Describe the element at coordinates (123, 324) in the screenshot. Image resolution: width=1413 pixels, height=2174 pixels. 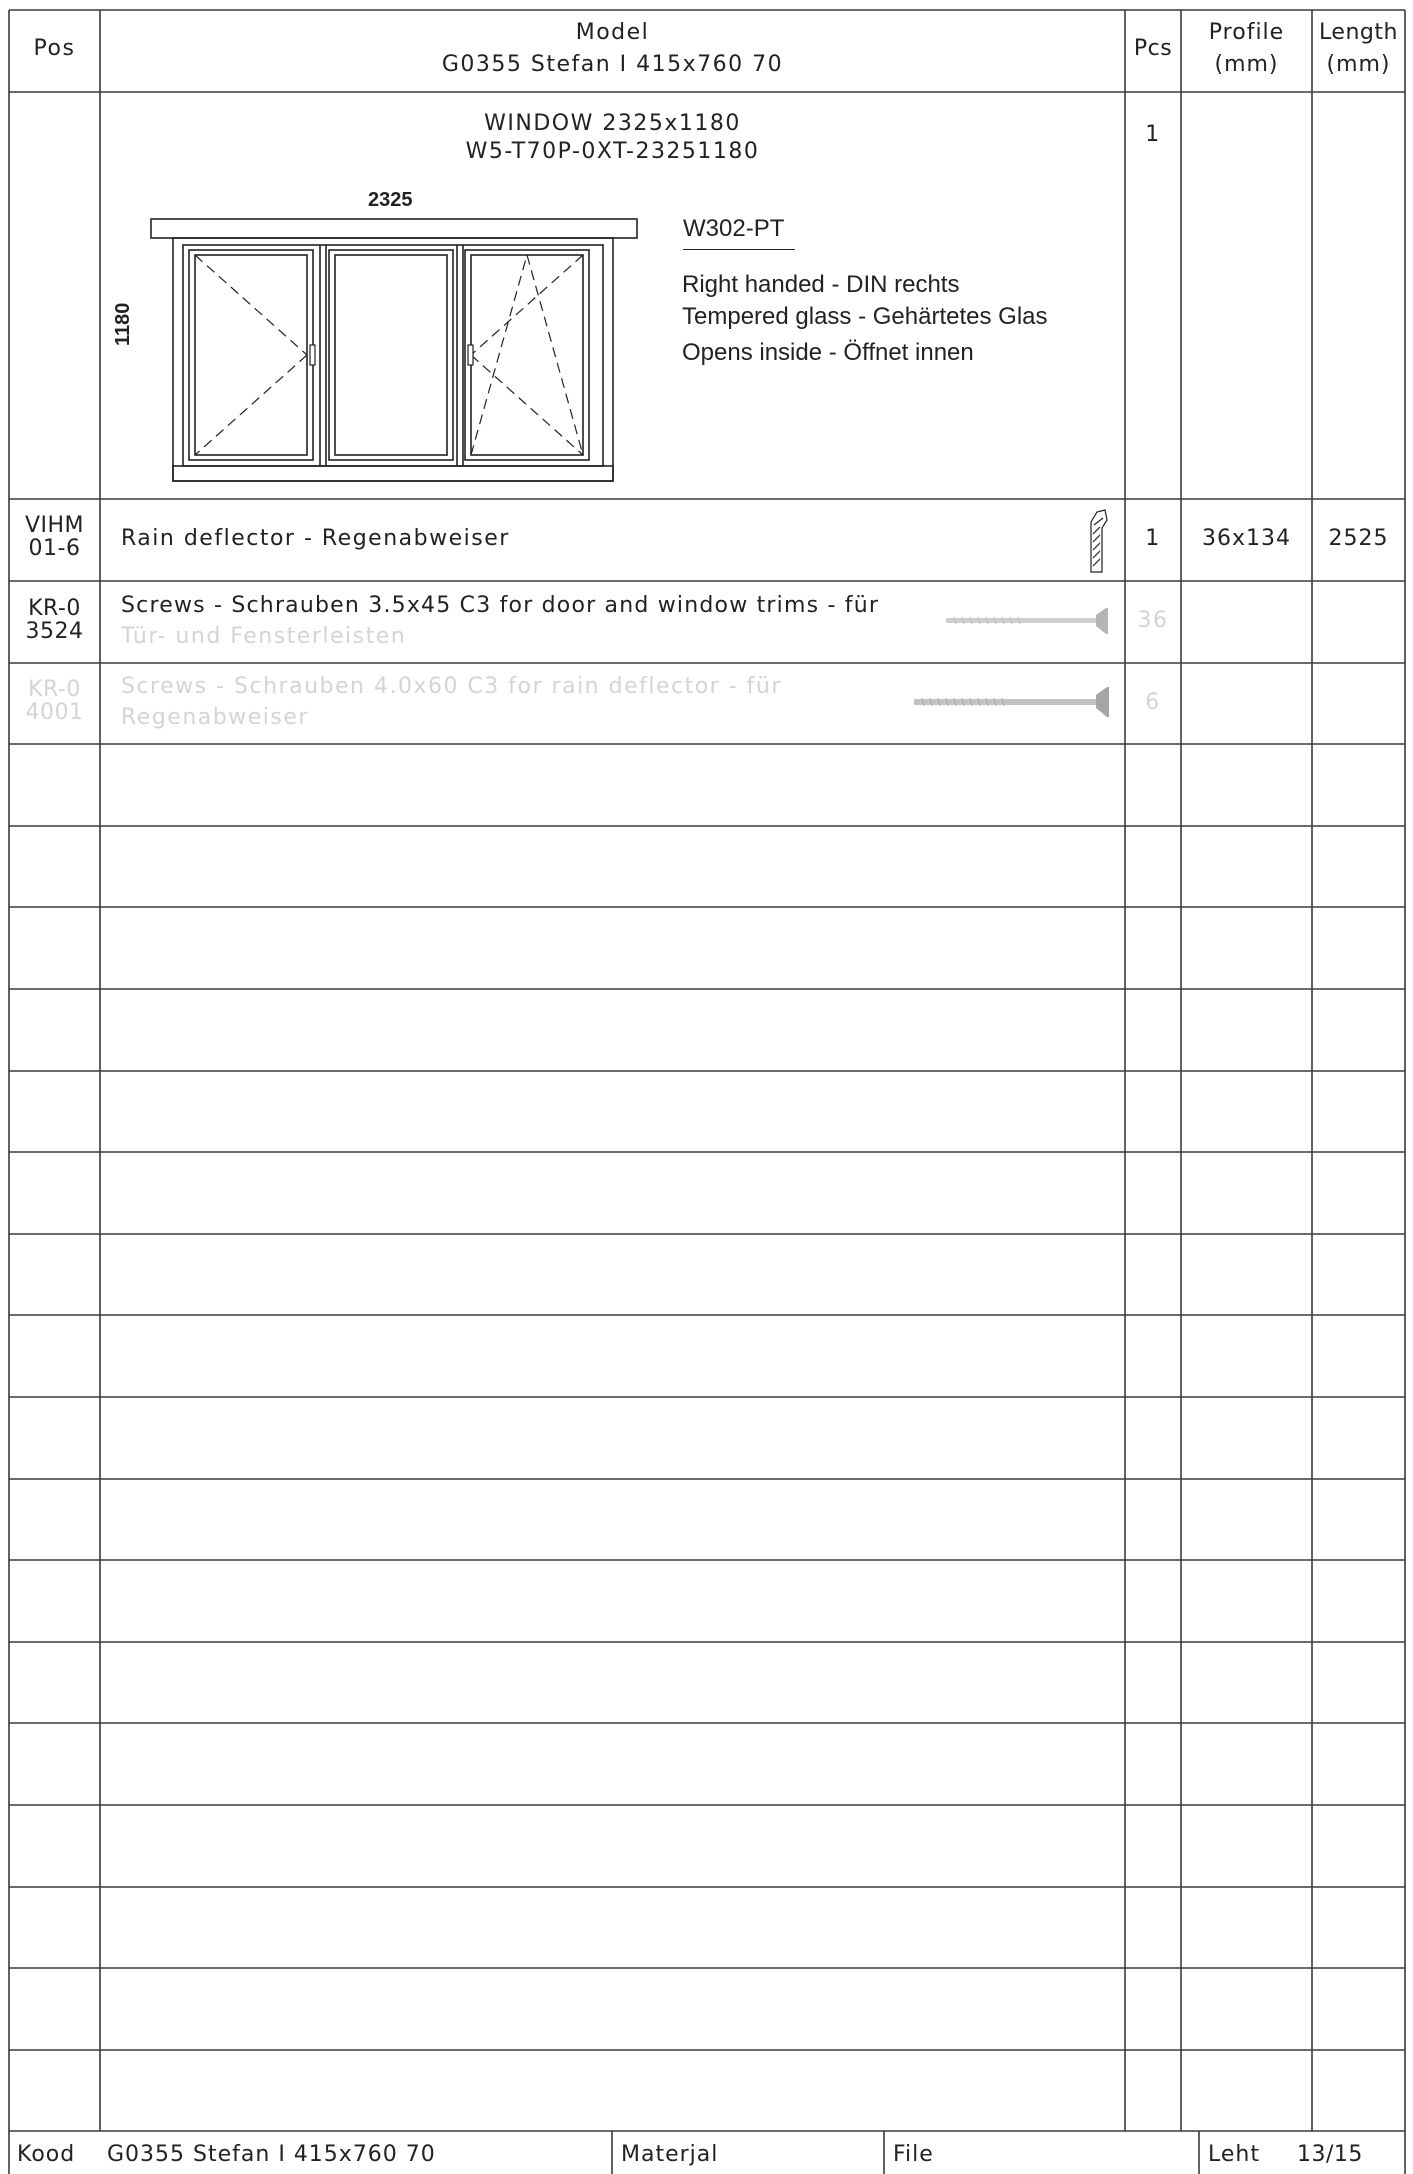
I see `window-height-dimension: 1180` at that location.